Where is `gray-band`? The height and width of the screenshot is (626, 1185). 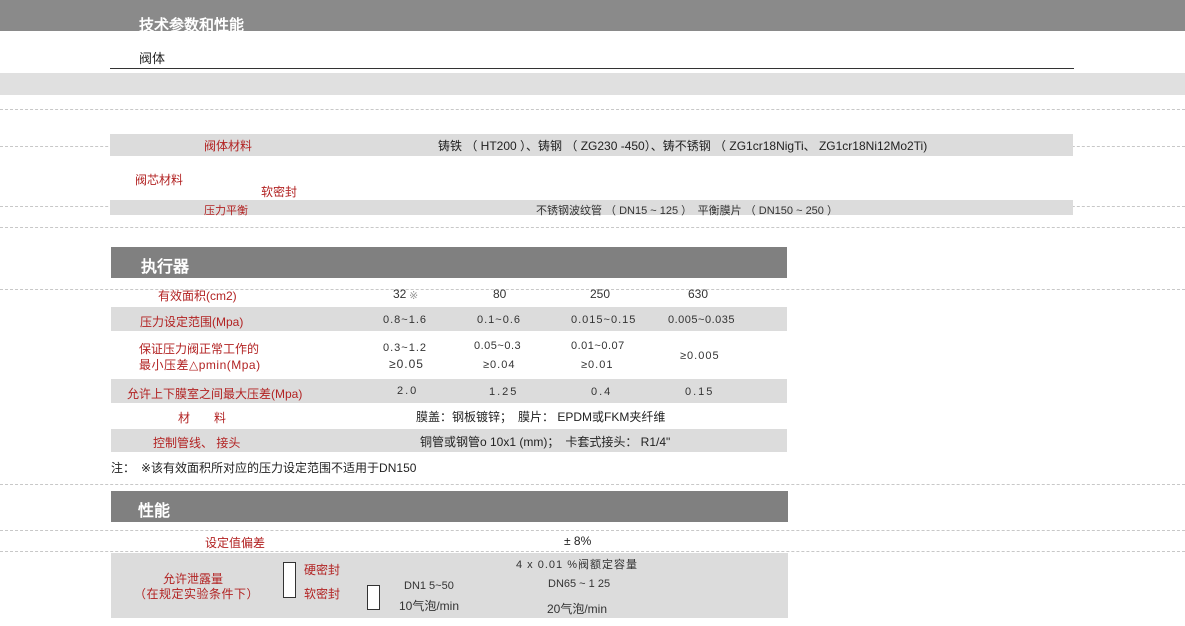
gray-band is located at coordinates (592, 84).